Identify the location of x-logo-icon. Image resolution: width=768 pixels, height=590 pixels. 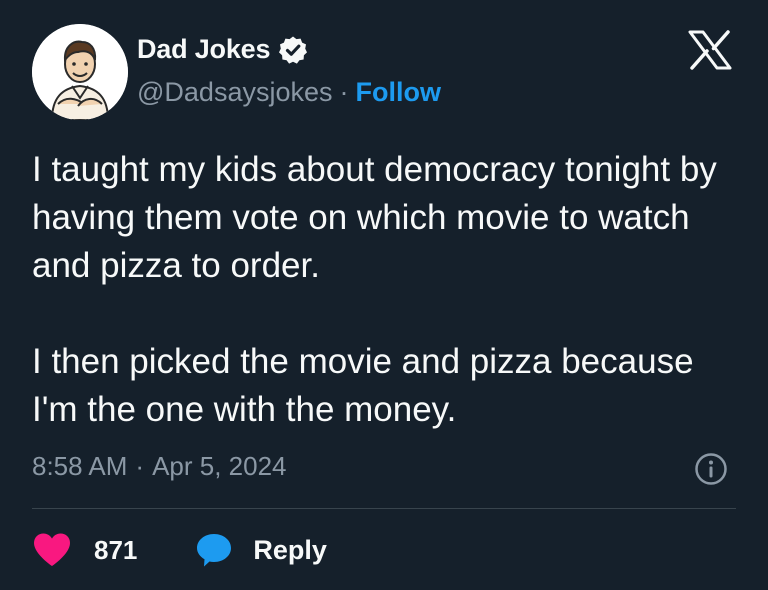
(710, 50).